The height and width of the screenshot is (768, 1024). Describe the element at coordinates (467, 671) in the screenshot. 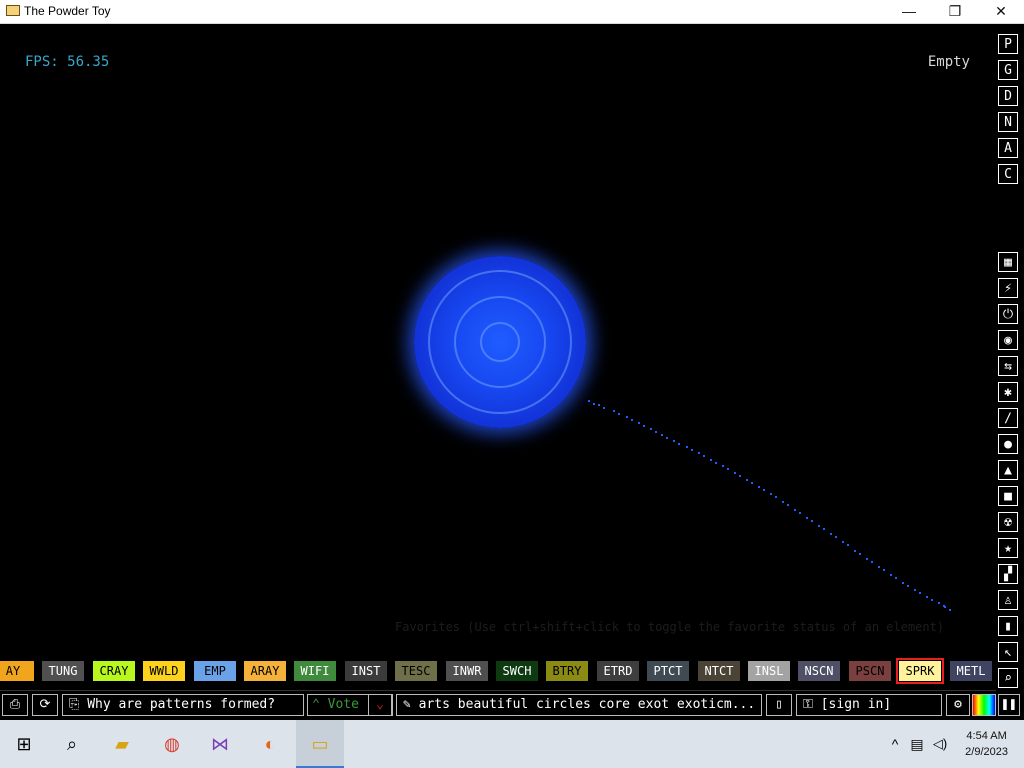

I see `element-button-inwr: INWR` at that location.